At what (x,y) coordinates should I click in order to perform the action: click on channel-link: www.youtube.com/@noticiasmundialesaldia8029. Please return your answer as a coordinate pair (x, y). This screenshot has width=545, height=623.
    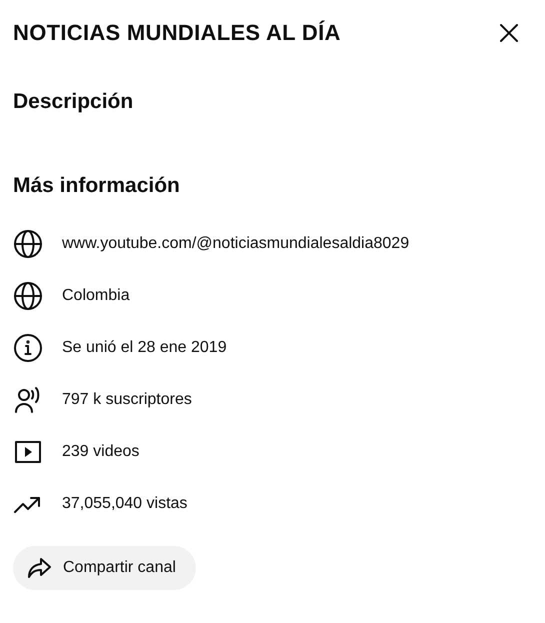
    Looking at the image, I should click on (236, 244).